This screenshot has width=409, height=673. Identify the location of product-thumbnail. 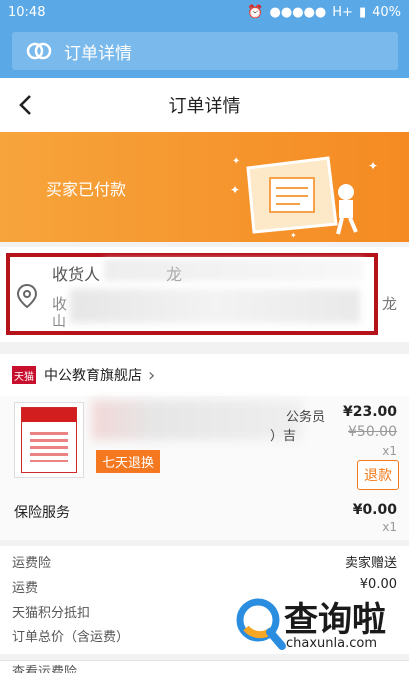
(49, 440).